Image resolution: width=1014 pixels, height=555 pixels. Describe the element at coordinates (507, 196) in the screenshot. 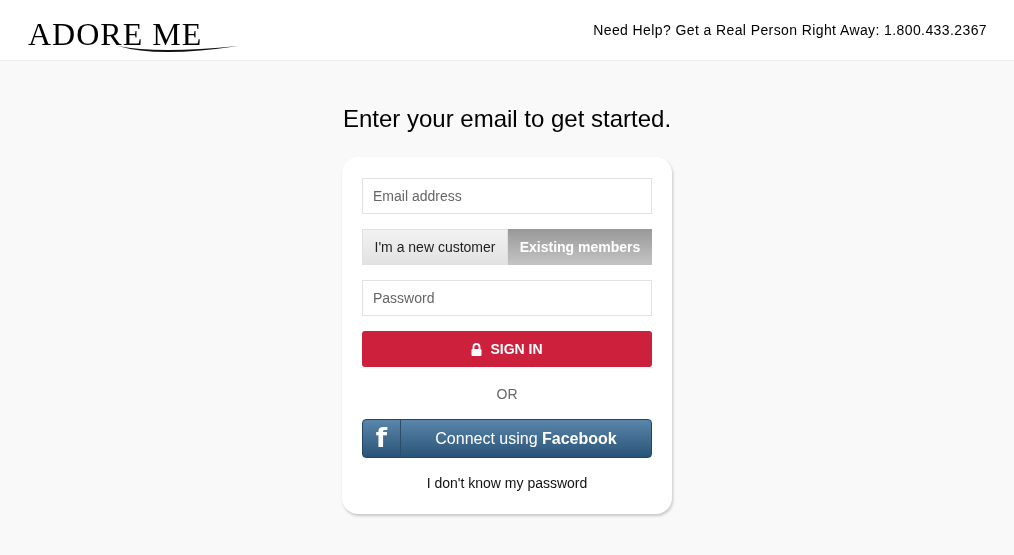

I see `email-field: Email address` at that location.